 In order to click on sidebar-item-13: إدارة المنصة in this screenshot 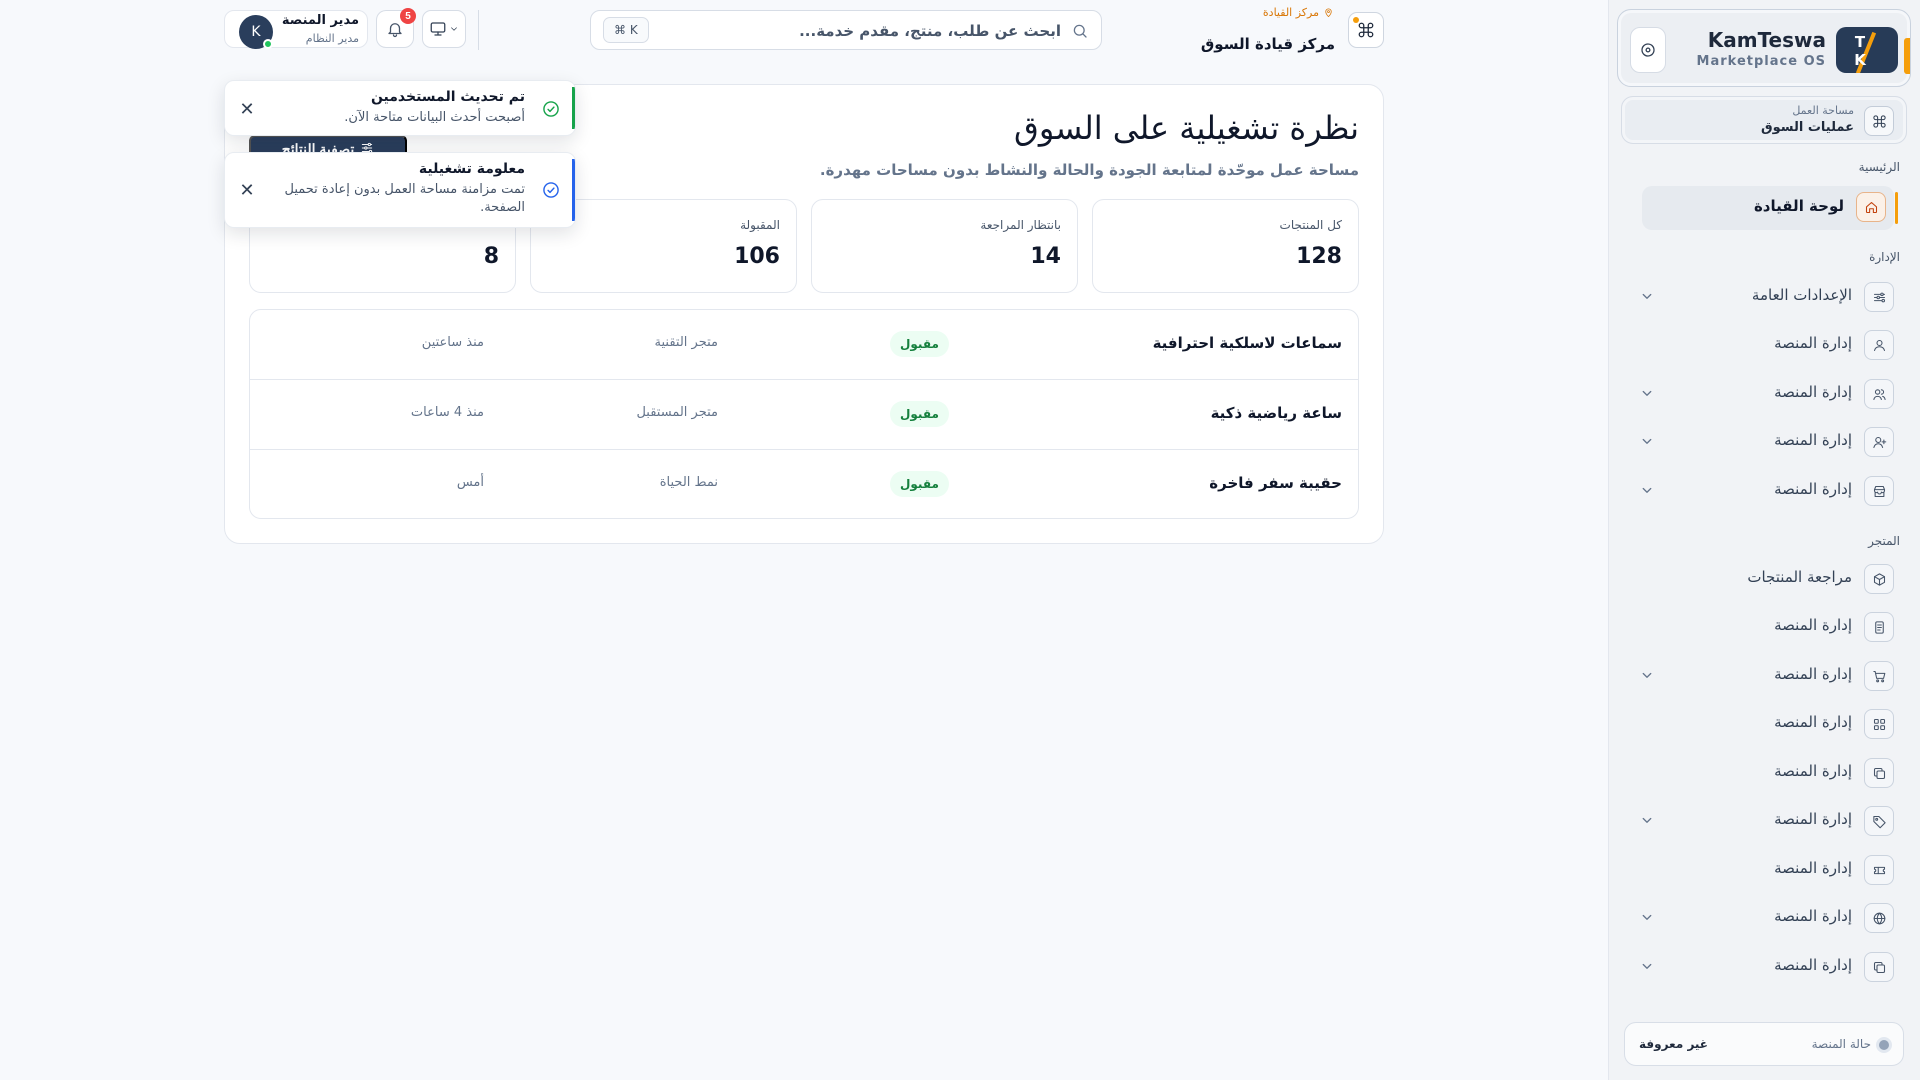, I will do `click(1767, 917)`.